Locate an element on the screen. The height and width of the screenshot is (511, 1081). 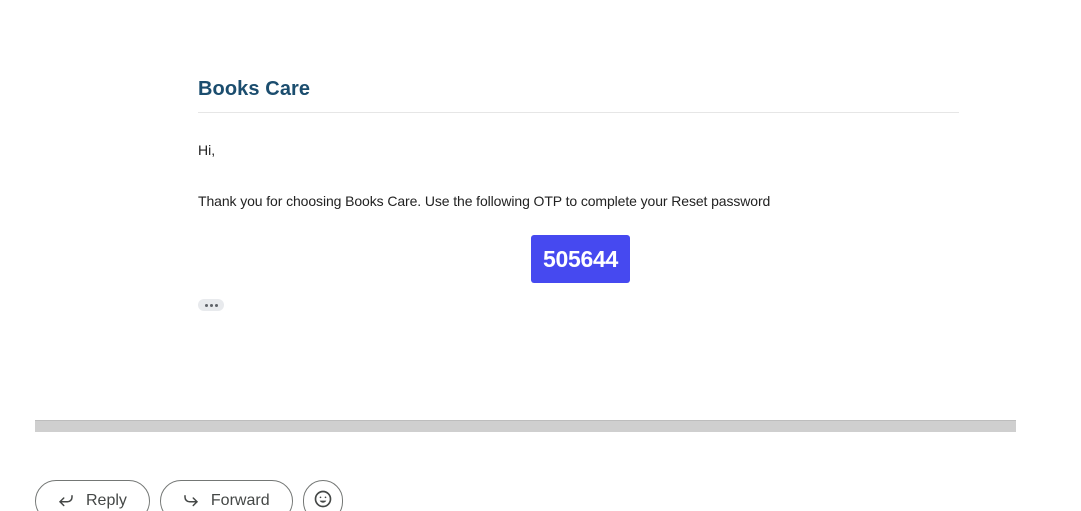
otp-container: 505644 is located at coordinates (580, 259).